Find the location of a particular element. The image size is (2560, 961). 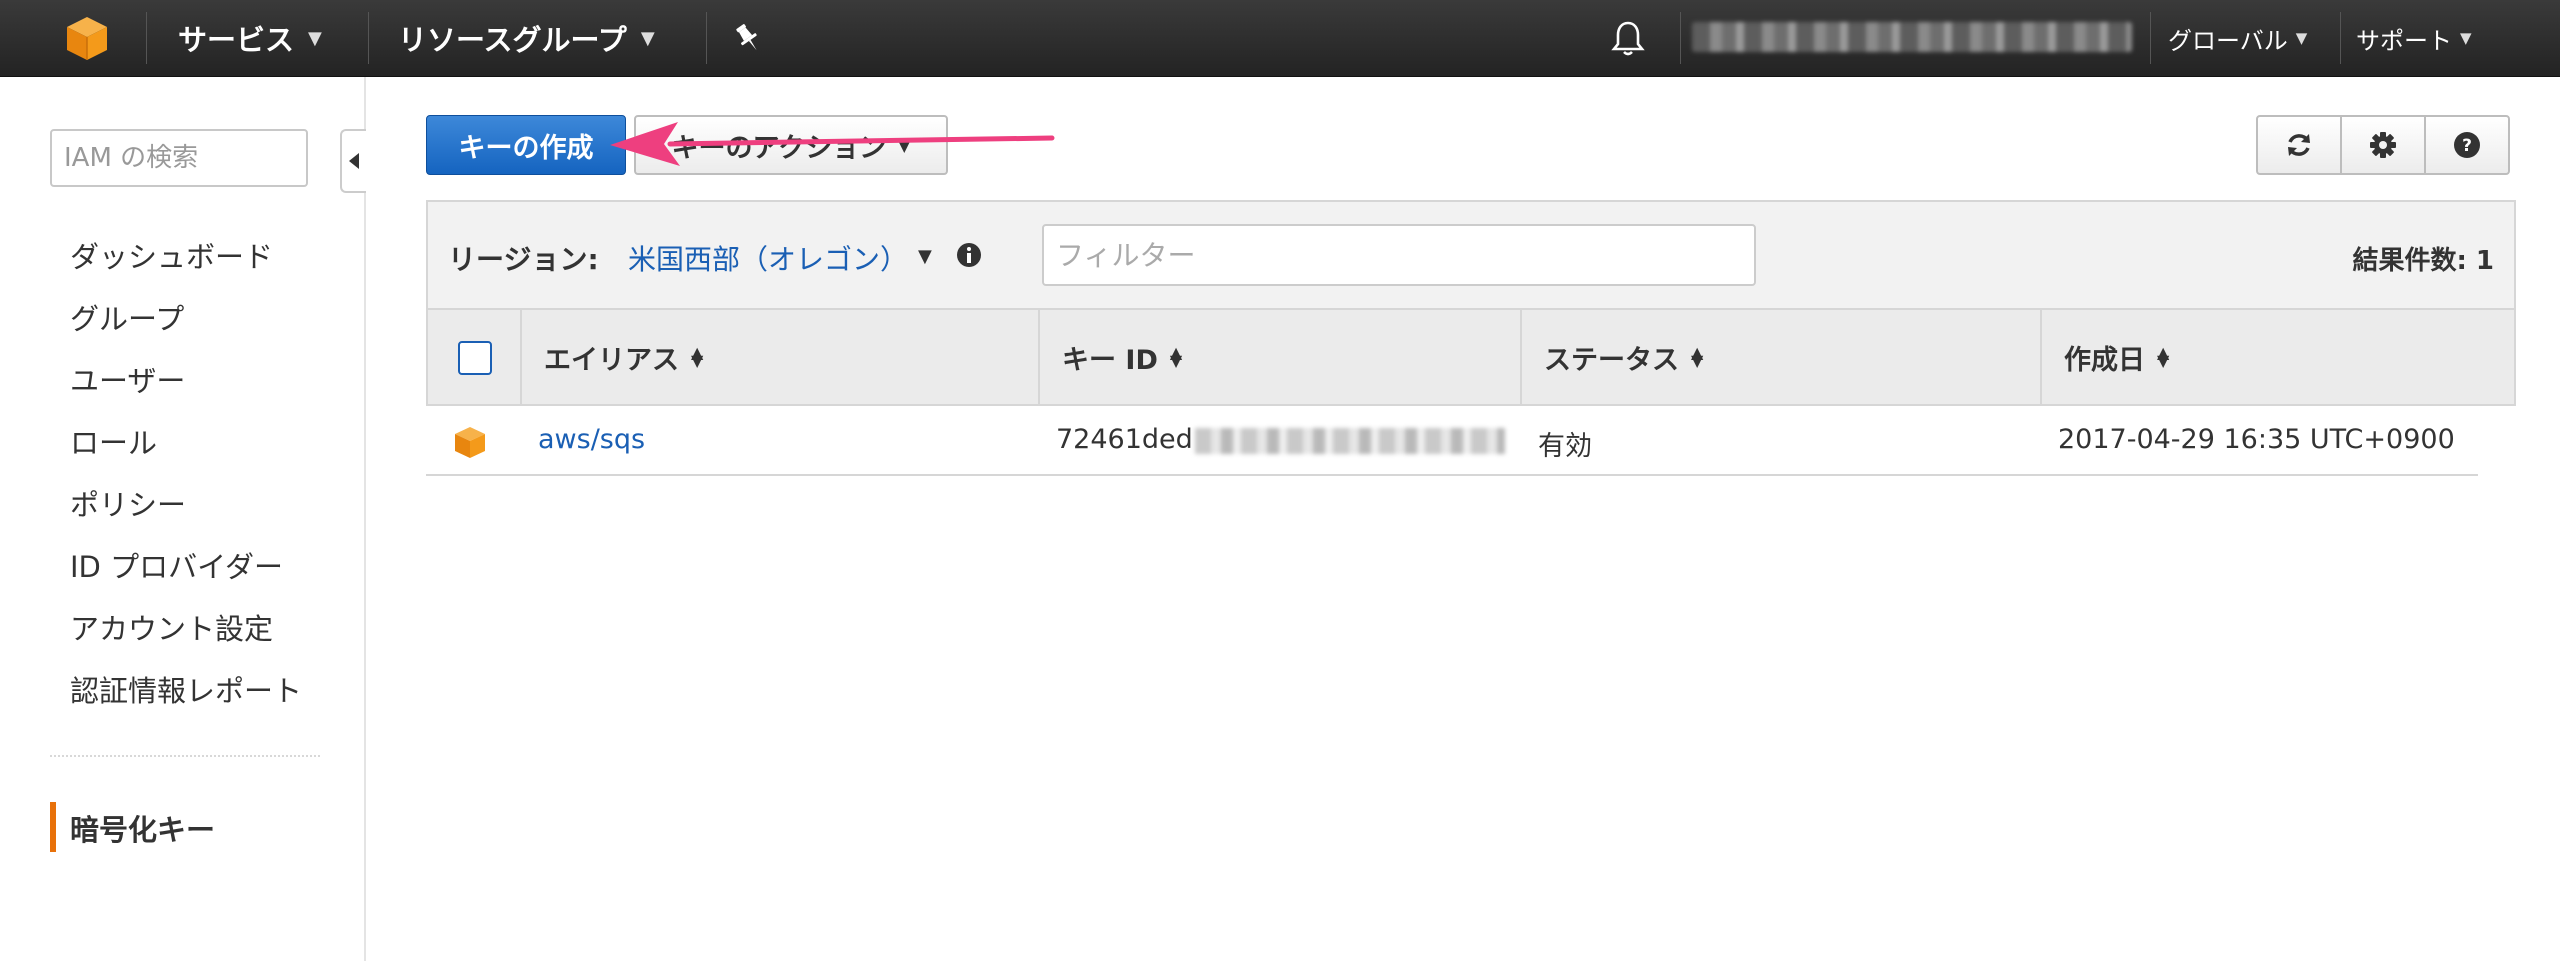

filter-input is located at coordinates (1399, 255).